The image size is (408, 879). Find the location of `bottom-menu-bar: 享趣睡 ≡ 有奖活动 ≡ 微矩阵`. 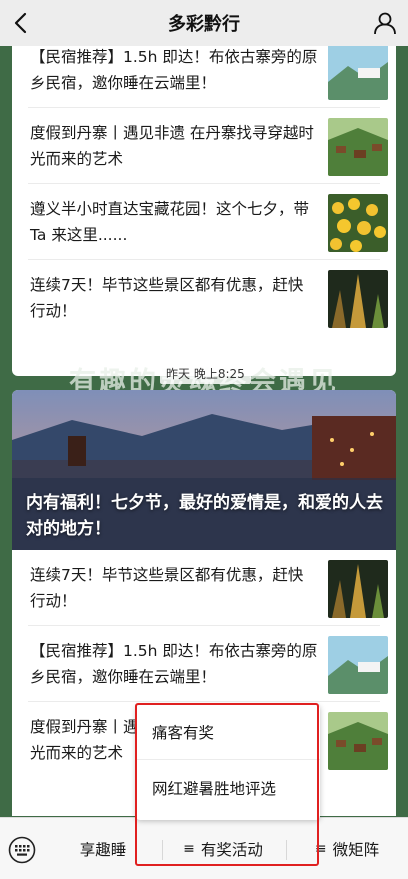

bottom-menu-bar: 享趣睡 ≡ 有奖活动 ≡ 微矩阵 is located at coordinates (204, 848).